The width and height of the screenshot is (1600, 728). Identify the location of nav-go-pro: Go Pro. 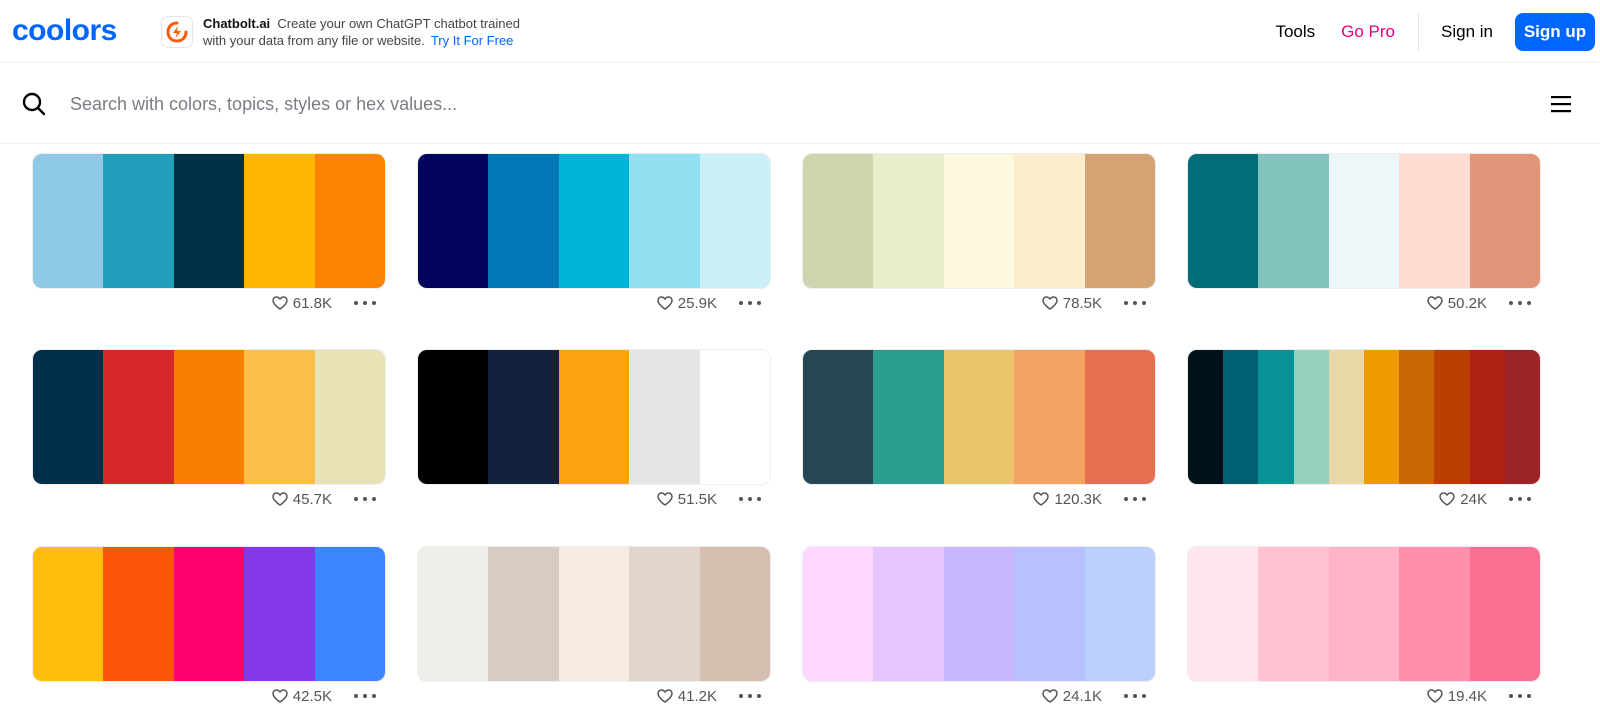
(1368, 32).